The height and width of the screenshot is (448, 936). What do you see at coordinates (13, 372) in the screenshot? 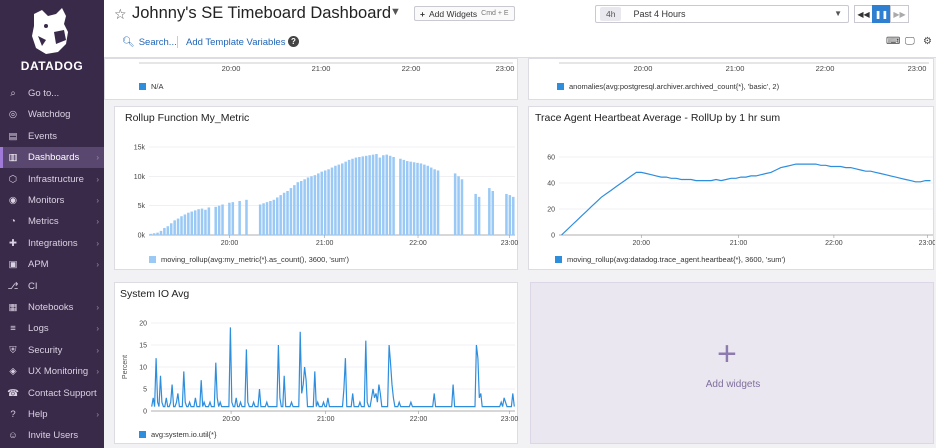
I see `ux-icon: ◈` at bounding box center [13, 372].